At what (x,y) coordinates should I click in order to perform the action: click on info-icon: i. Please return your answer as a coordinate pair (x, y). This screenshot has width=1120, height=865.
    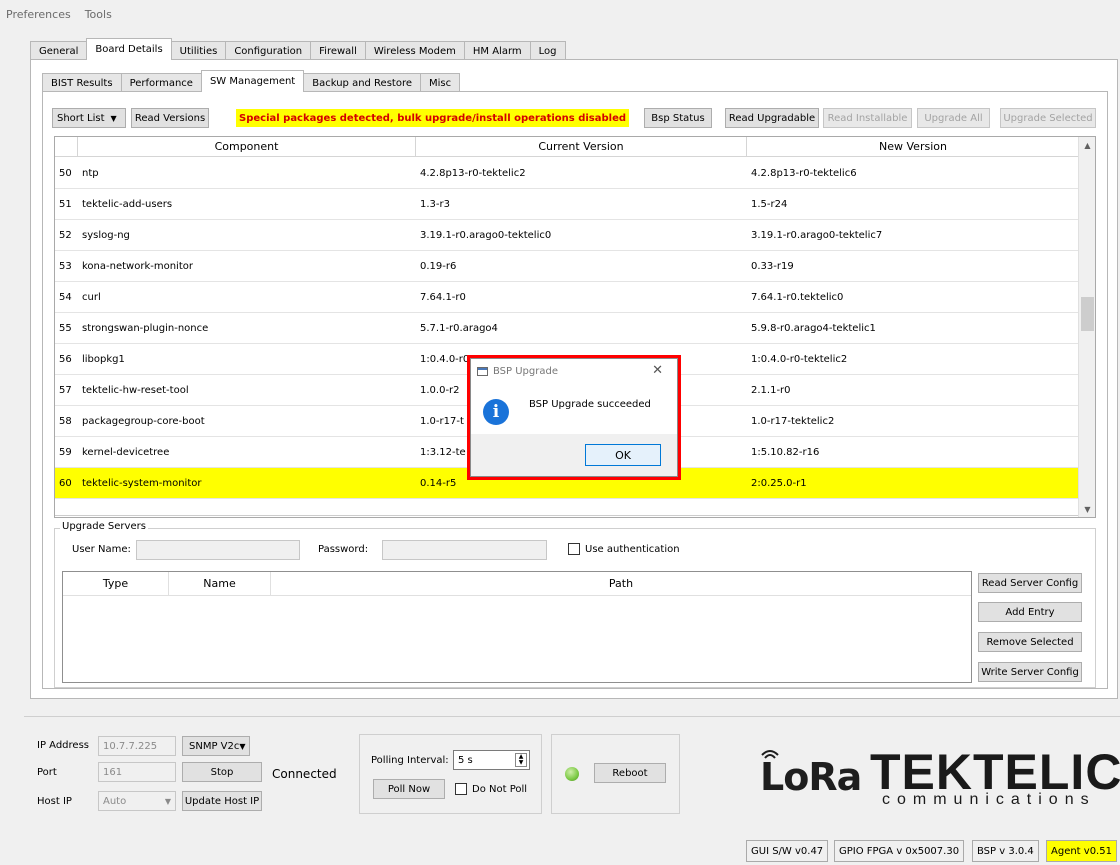
    Looking at the image, I should click on (496, 412).